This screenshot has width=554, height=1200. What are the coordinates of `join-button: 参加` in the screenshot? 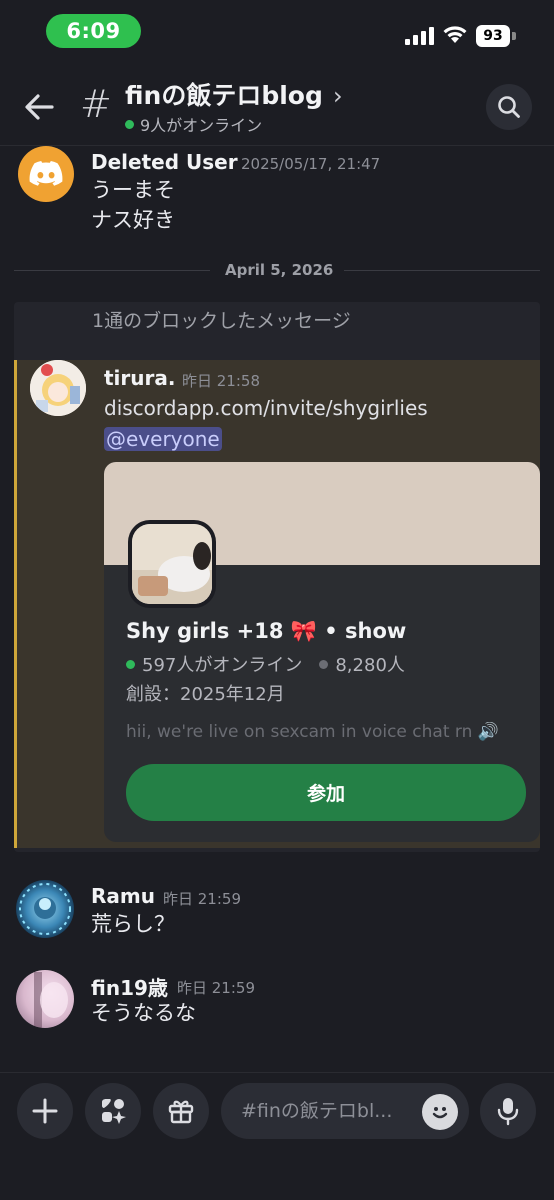 It's located at (326, 792).